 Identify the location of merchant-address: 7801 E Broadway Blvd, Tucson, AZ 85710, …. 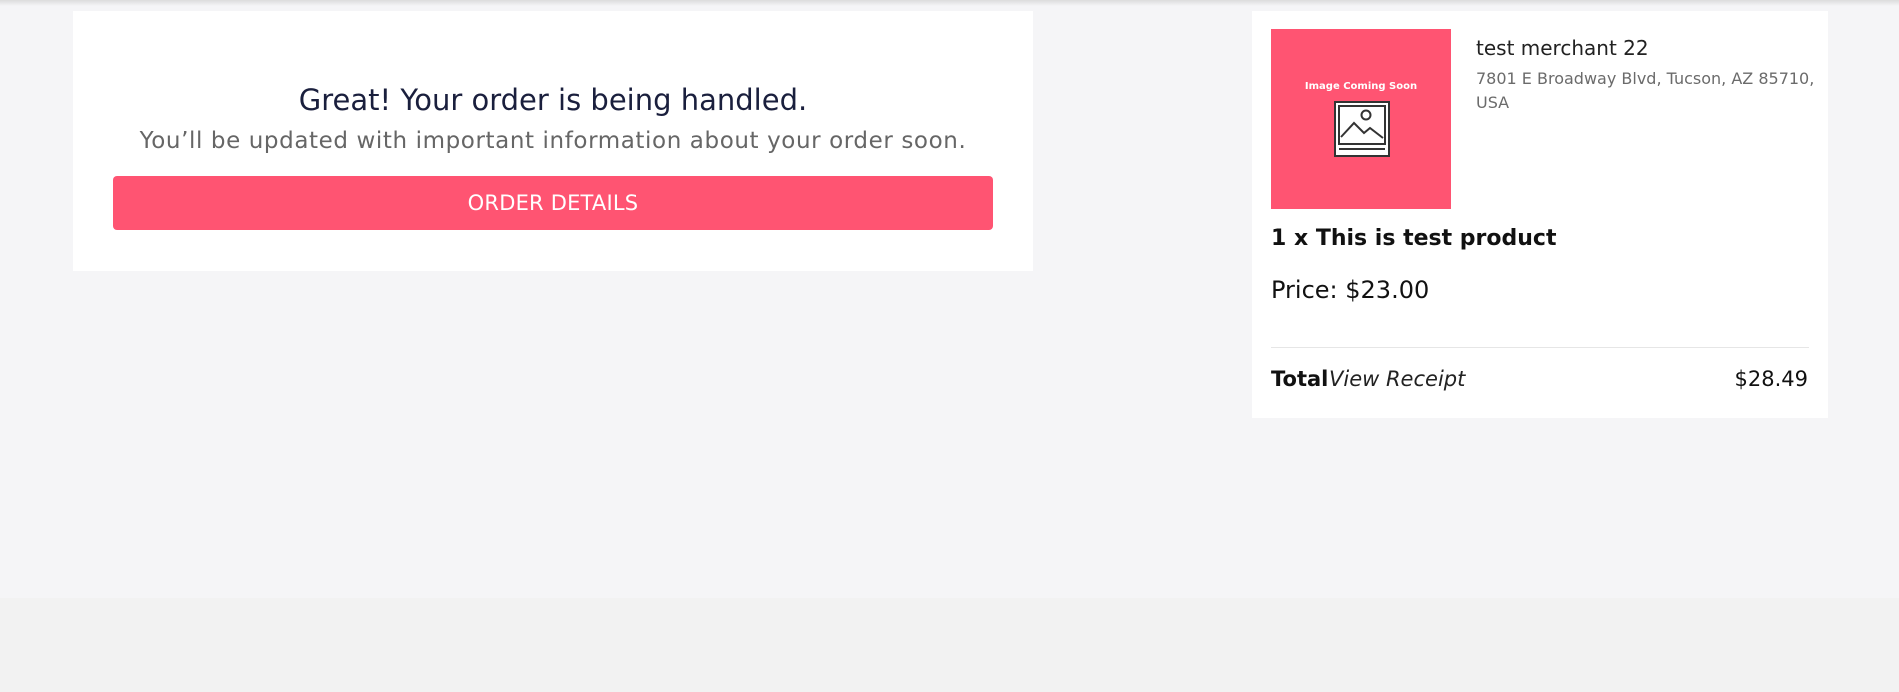
(1645, 90).